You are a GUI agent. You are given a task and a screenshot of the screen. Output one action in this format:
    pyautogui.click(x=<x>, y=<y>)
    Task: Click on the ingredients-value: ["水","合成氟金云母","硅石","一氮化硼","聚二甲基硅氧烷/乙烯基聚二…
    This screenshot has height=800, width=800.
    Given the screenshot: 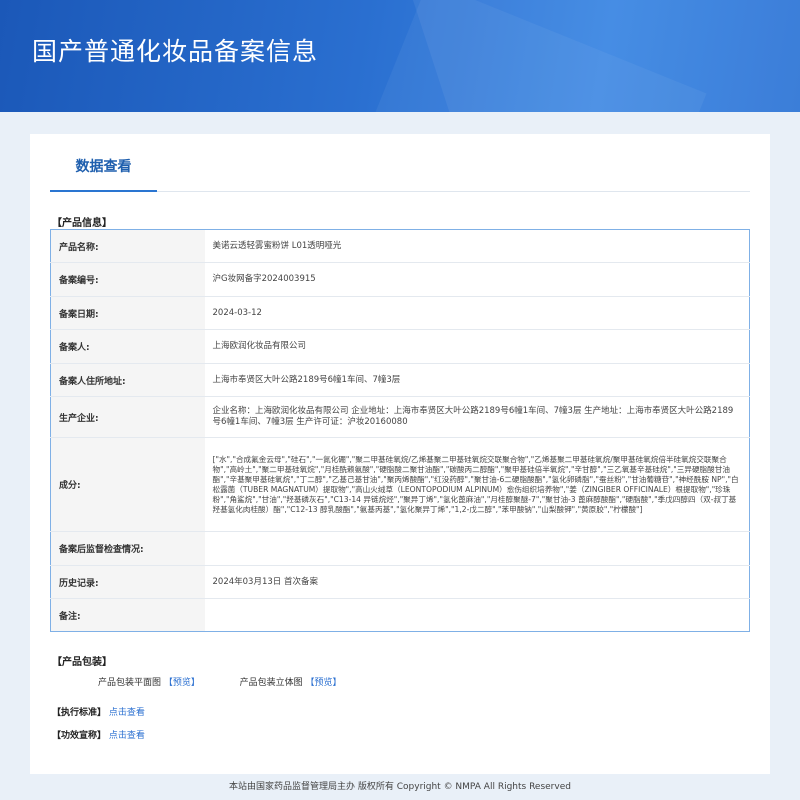 What is the action you would take?
    pyautogui.click(x=477, y=484)
    